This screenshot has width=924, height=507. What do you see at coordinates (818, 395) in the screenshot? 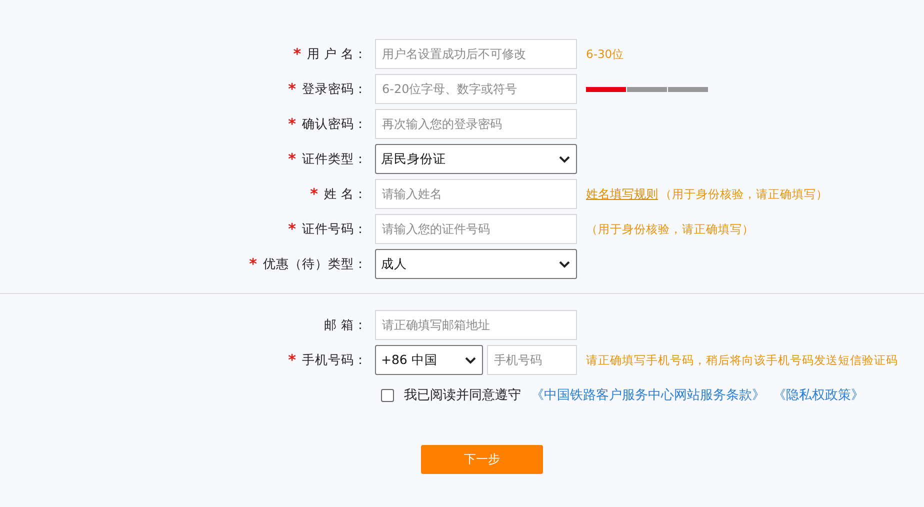
I see `policy-link: 《隐私权政策》` at bounding box center [818, 395].